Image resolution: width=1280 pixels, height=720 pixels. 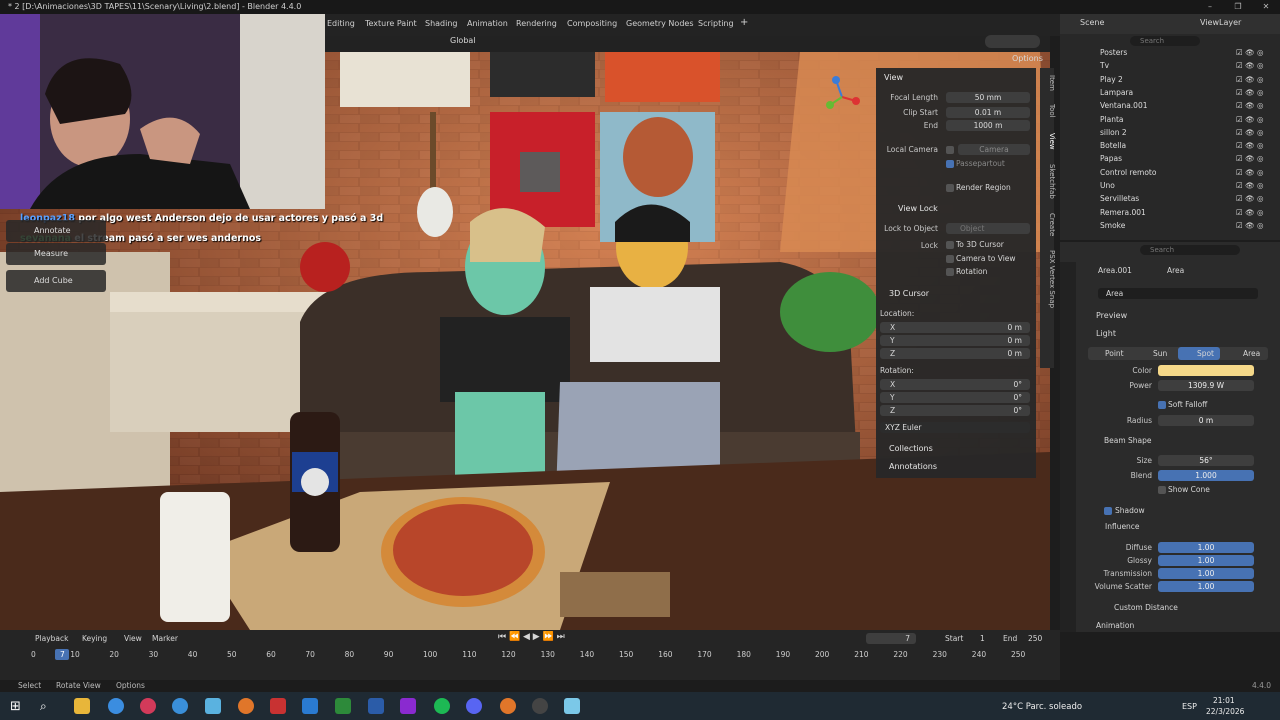 What do you see at coordinates (913, 466) in the screenshot?
I see `annotations-header: Annotations` at bounding box center [913, 466].